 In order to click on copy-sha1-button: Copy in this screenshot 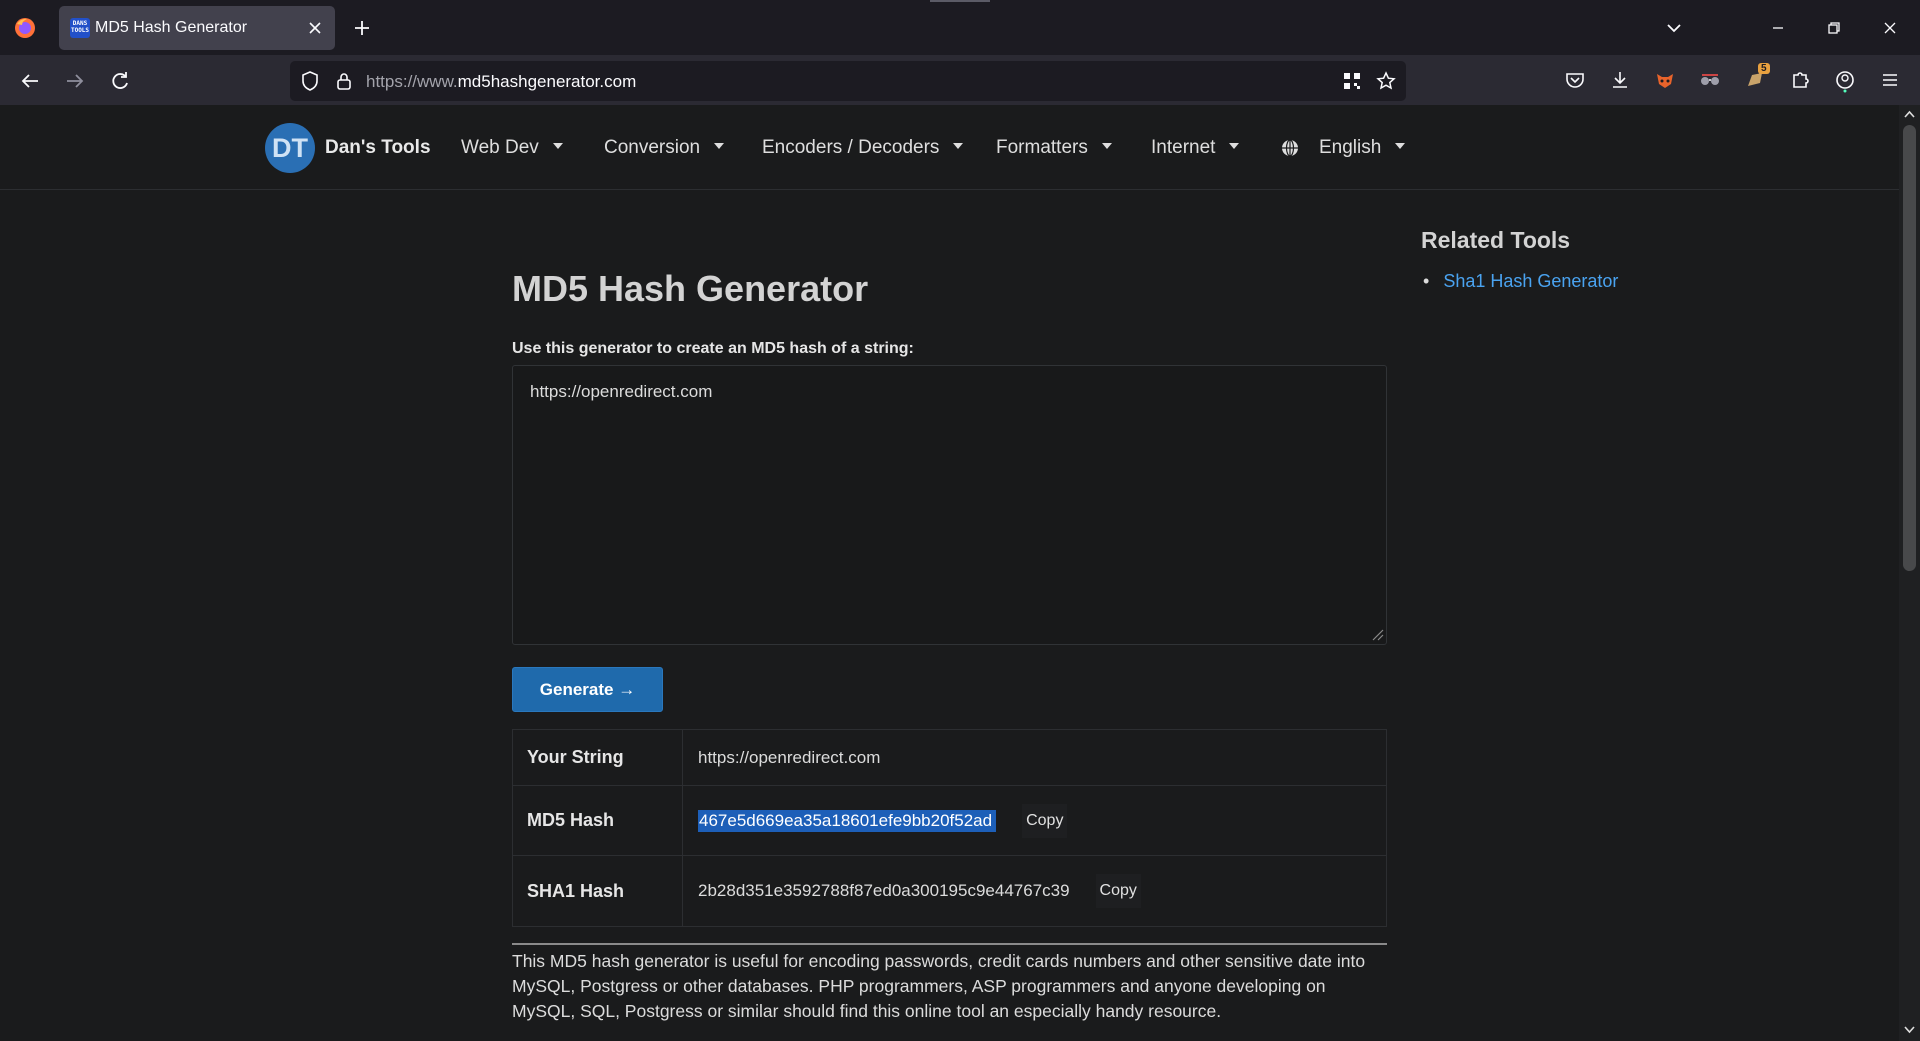, I will do `click(1118, 891)`.